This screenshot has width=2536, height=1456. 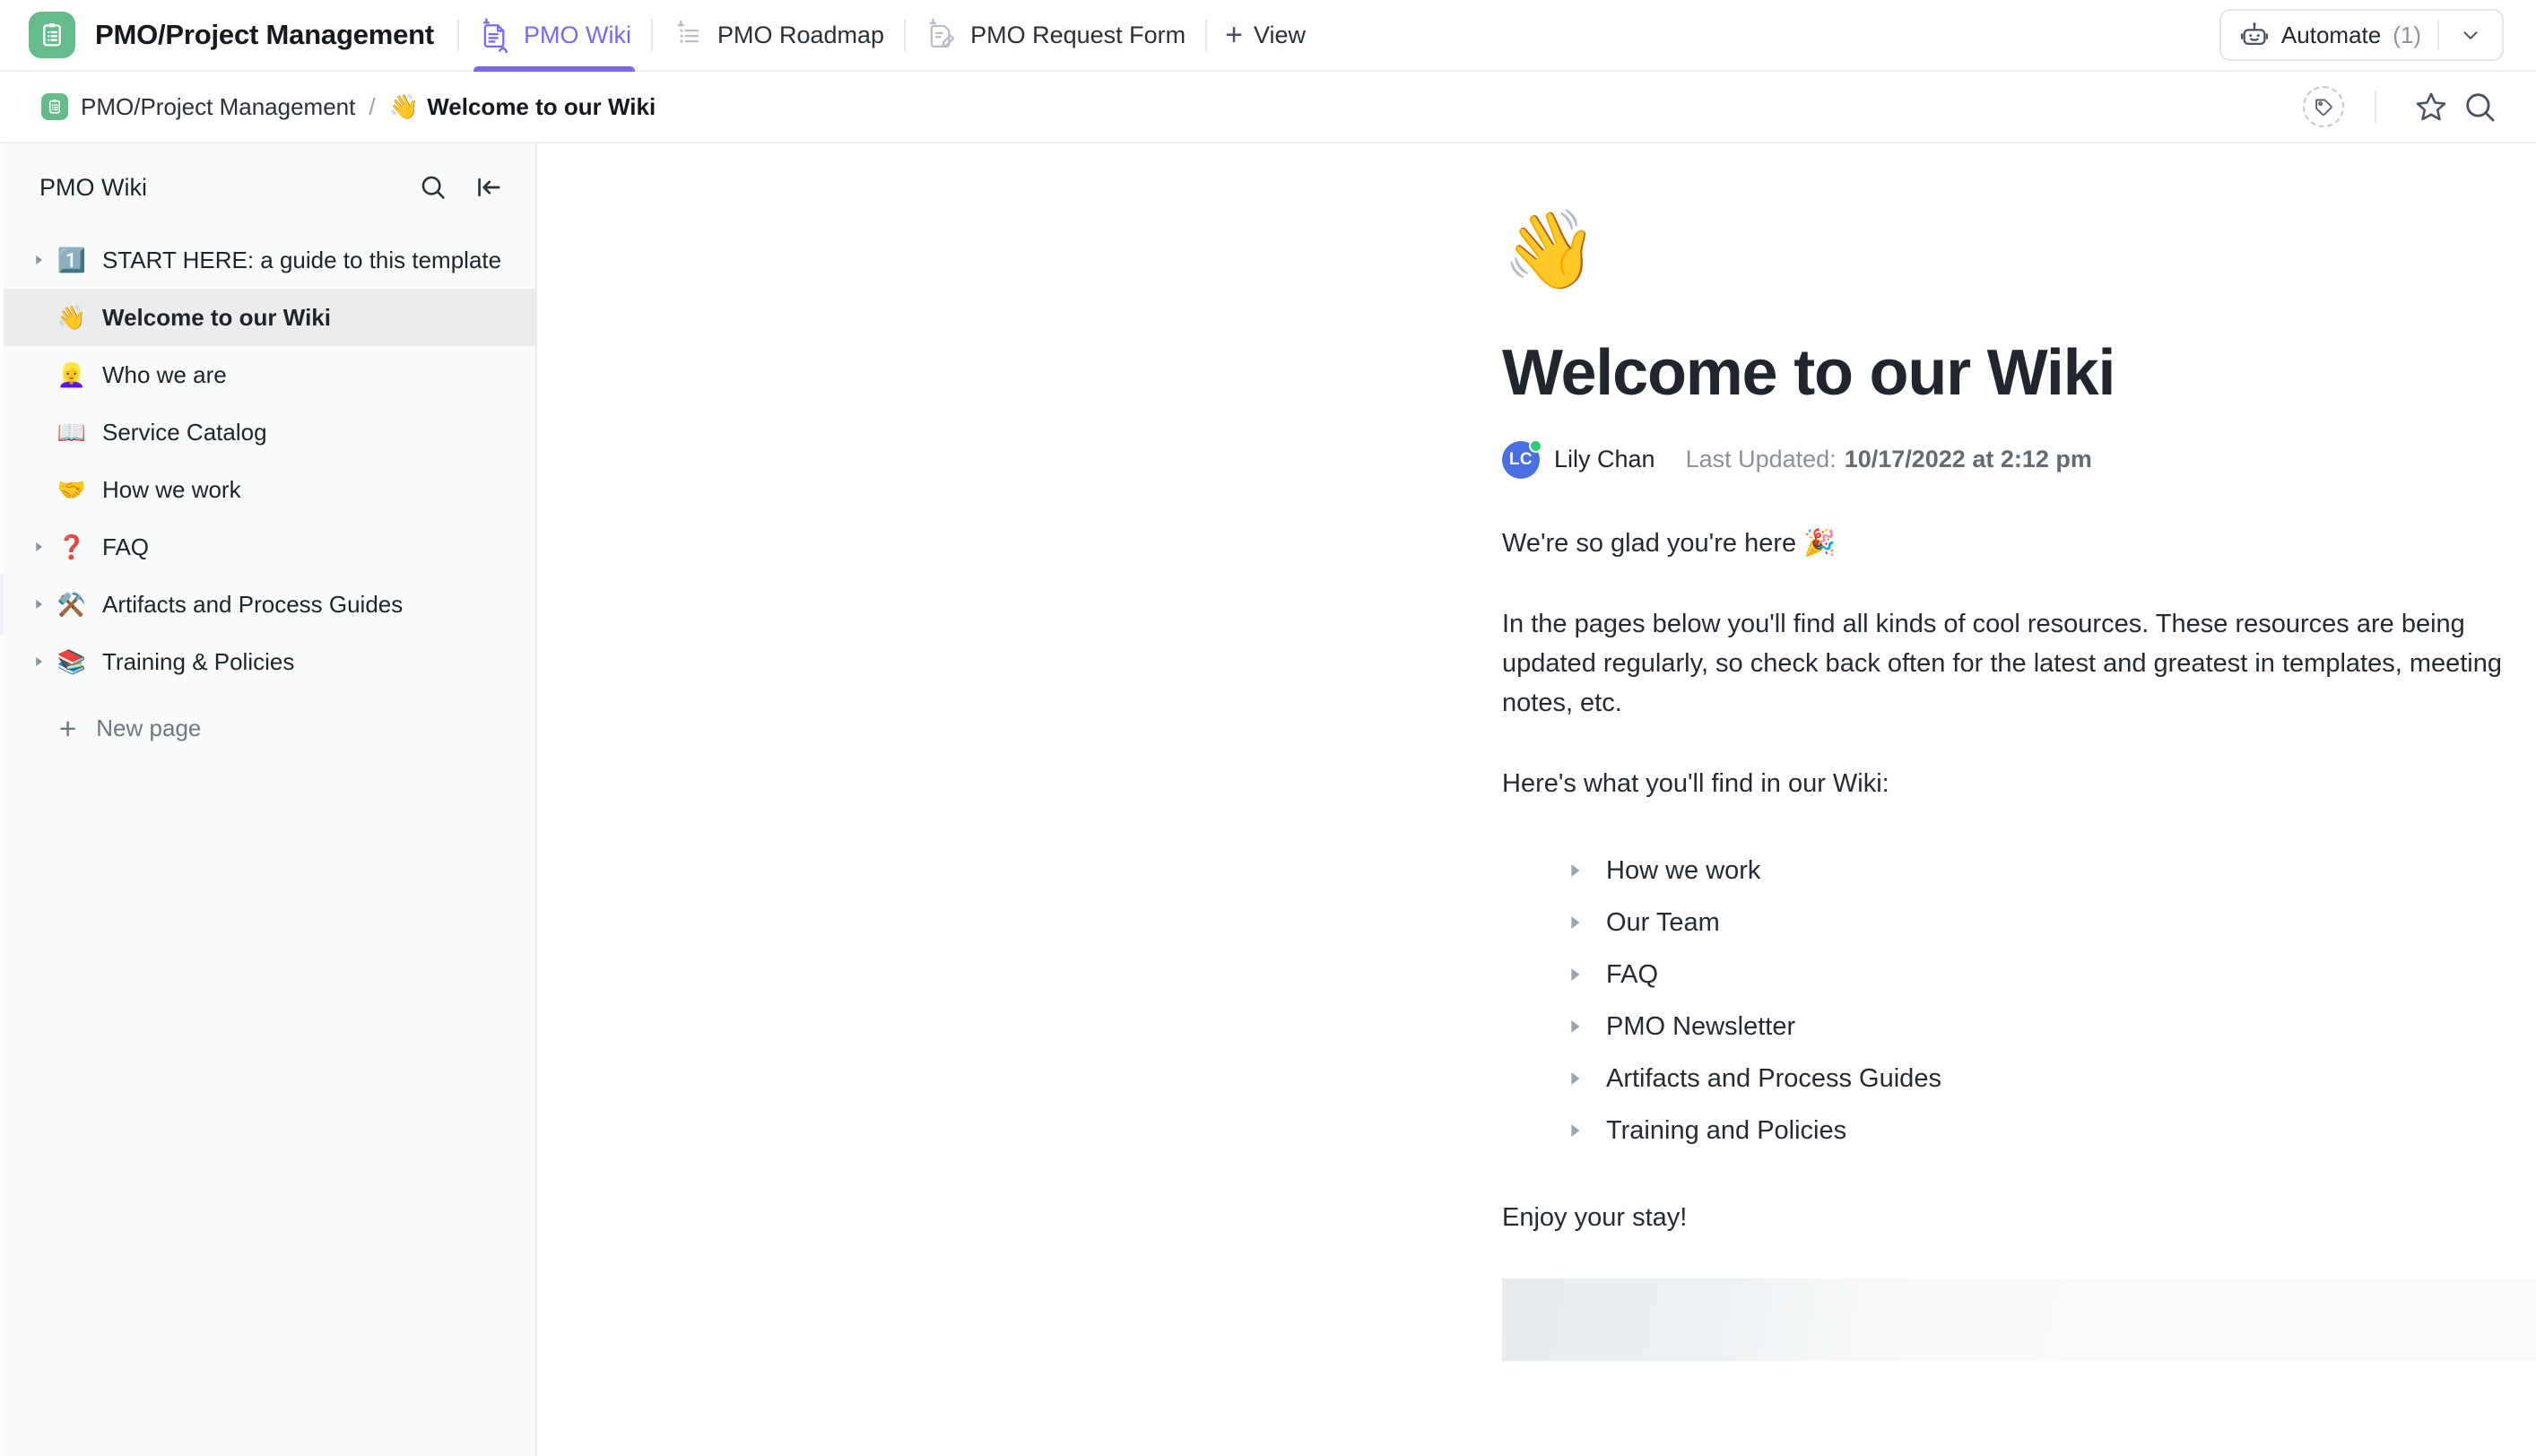 I want to click on sidebar-item-how-we-work: 🤝 How we work, so click(x=269, y=490).